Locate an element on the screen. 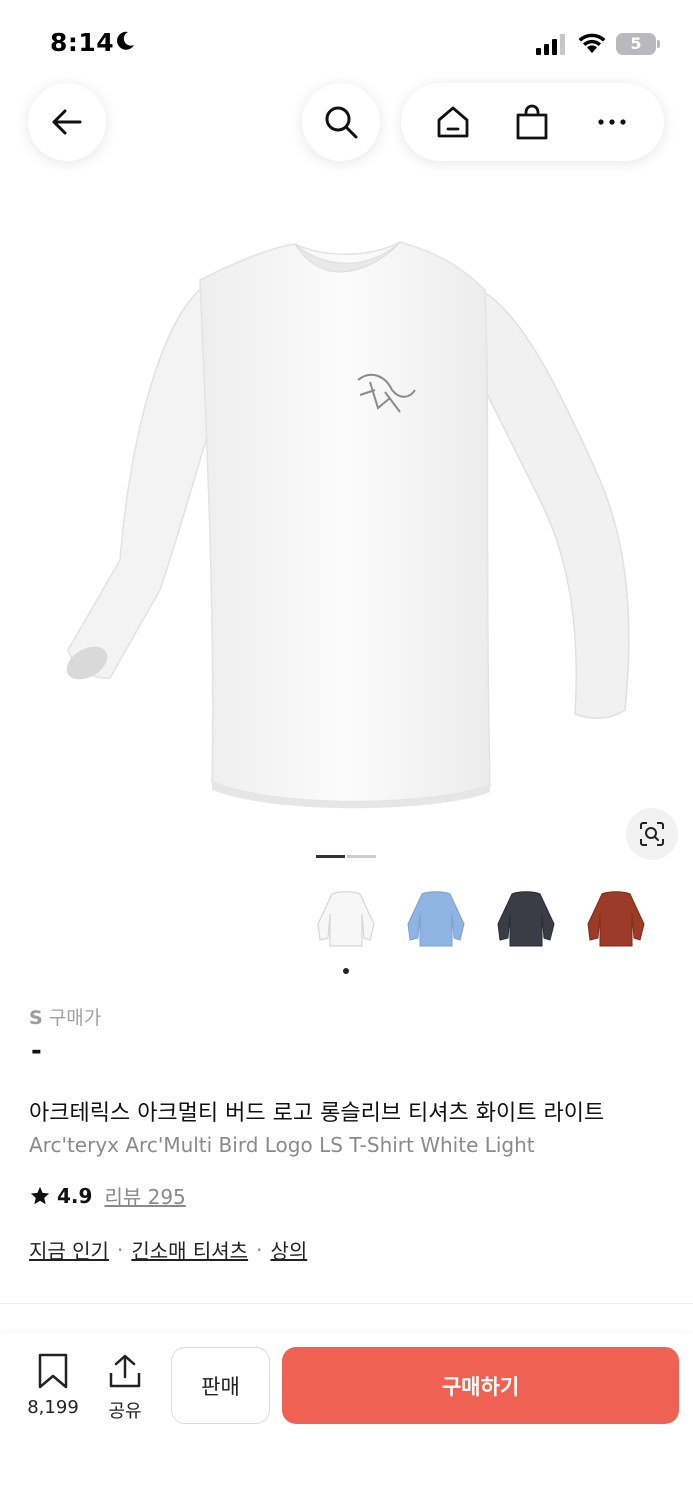  thumbnail-white is located at coordinates (346, 920).